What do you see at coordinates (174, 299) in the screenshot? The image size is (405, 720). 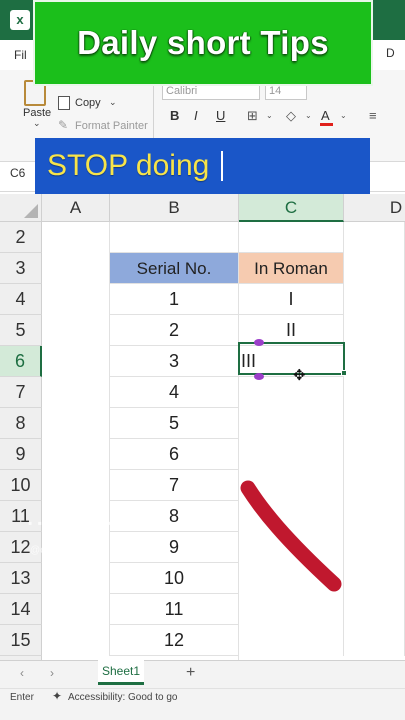 I see `cell-serial: 1` at bounding box center [174, 299].